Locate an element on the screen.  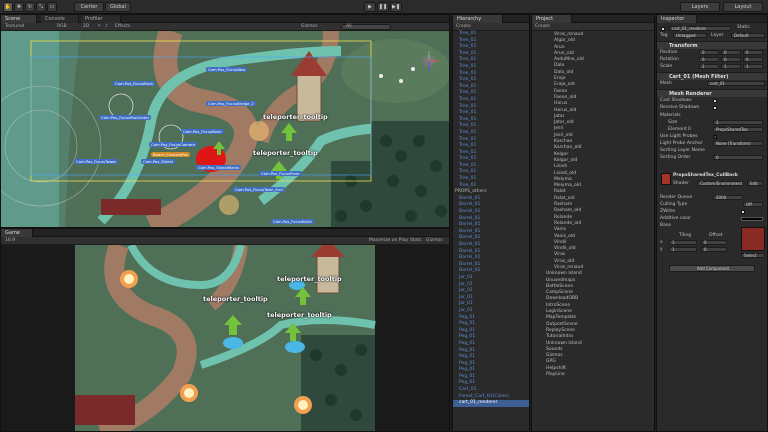
camera-label: Cam.Pos_ShieldMarks is located at coordinates (219, 167).